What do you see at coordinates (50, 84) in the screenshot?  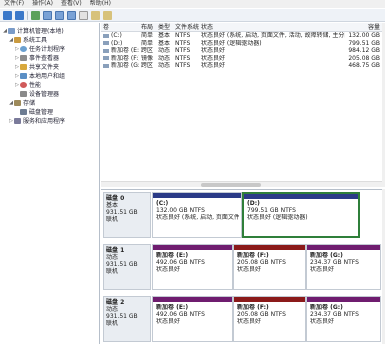 I see `tree-item: ▷ 性能` at bounding box center [50, 84].